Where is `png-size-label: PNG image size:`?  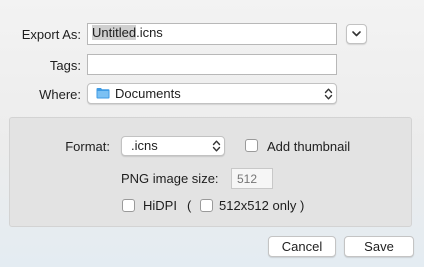 png-size-label: PNG image size: is located at coordinates (170, 178).